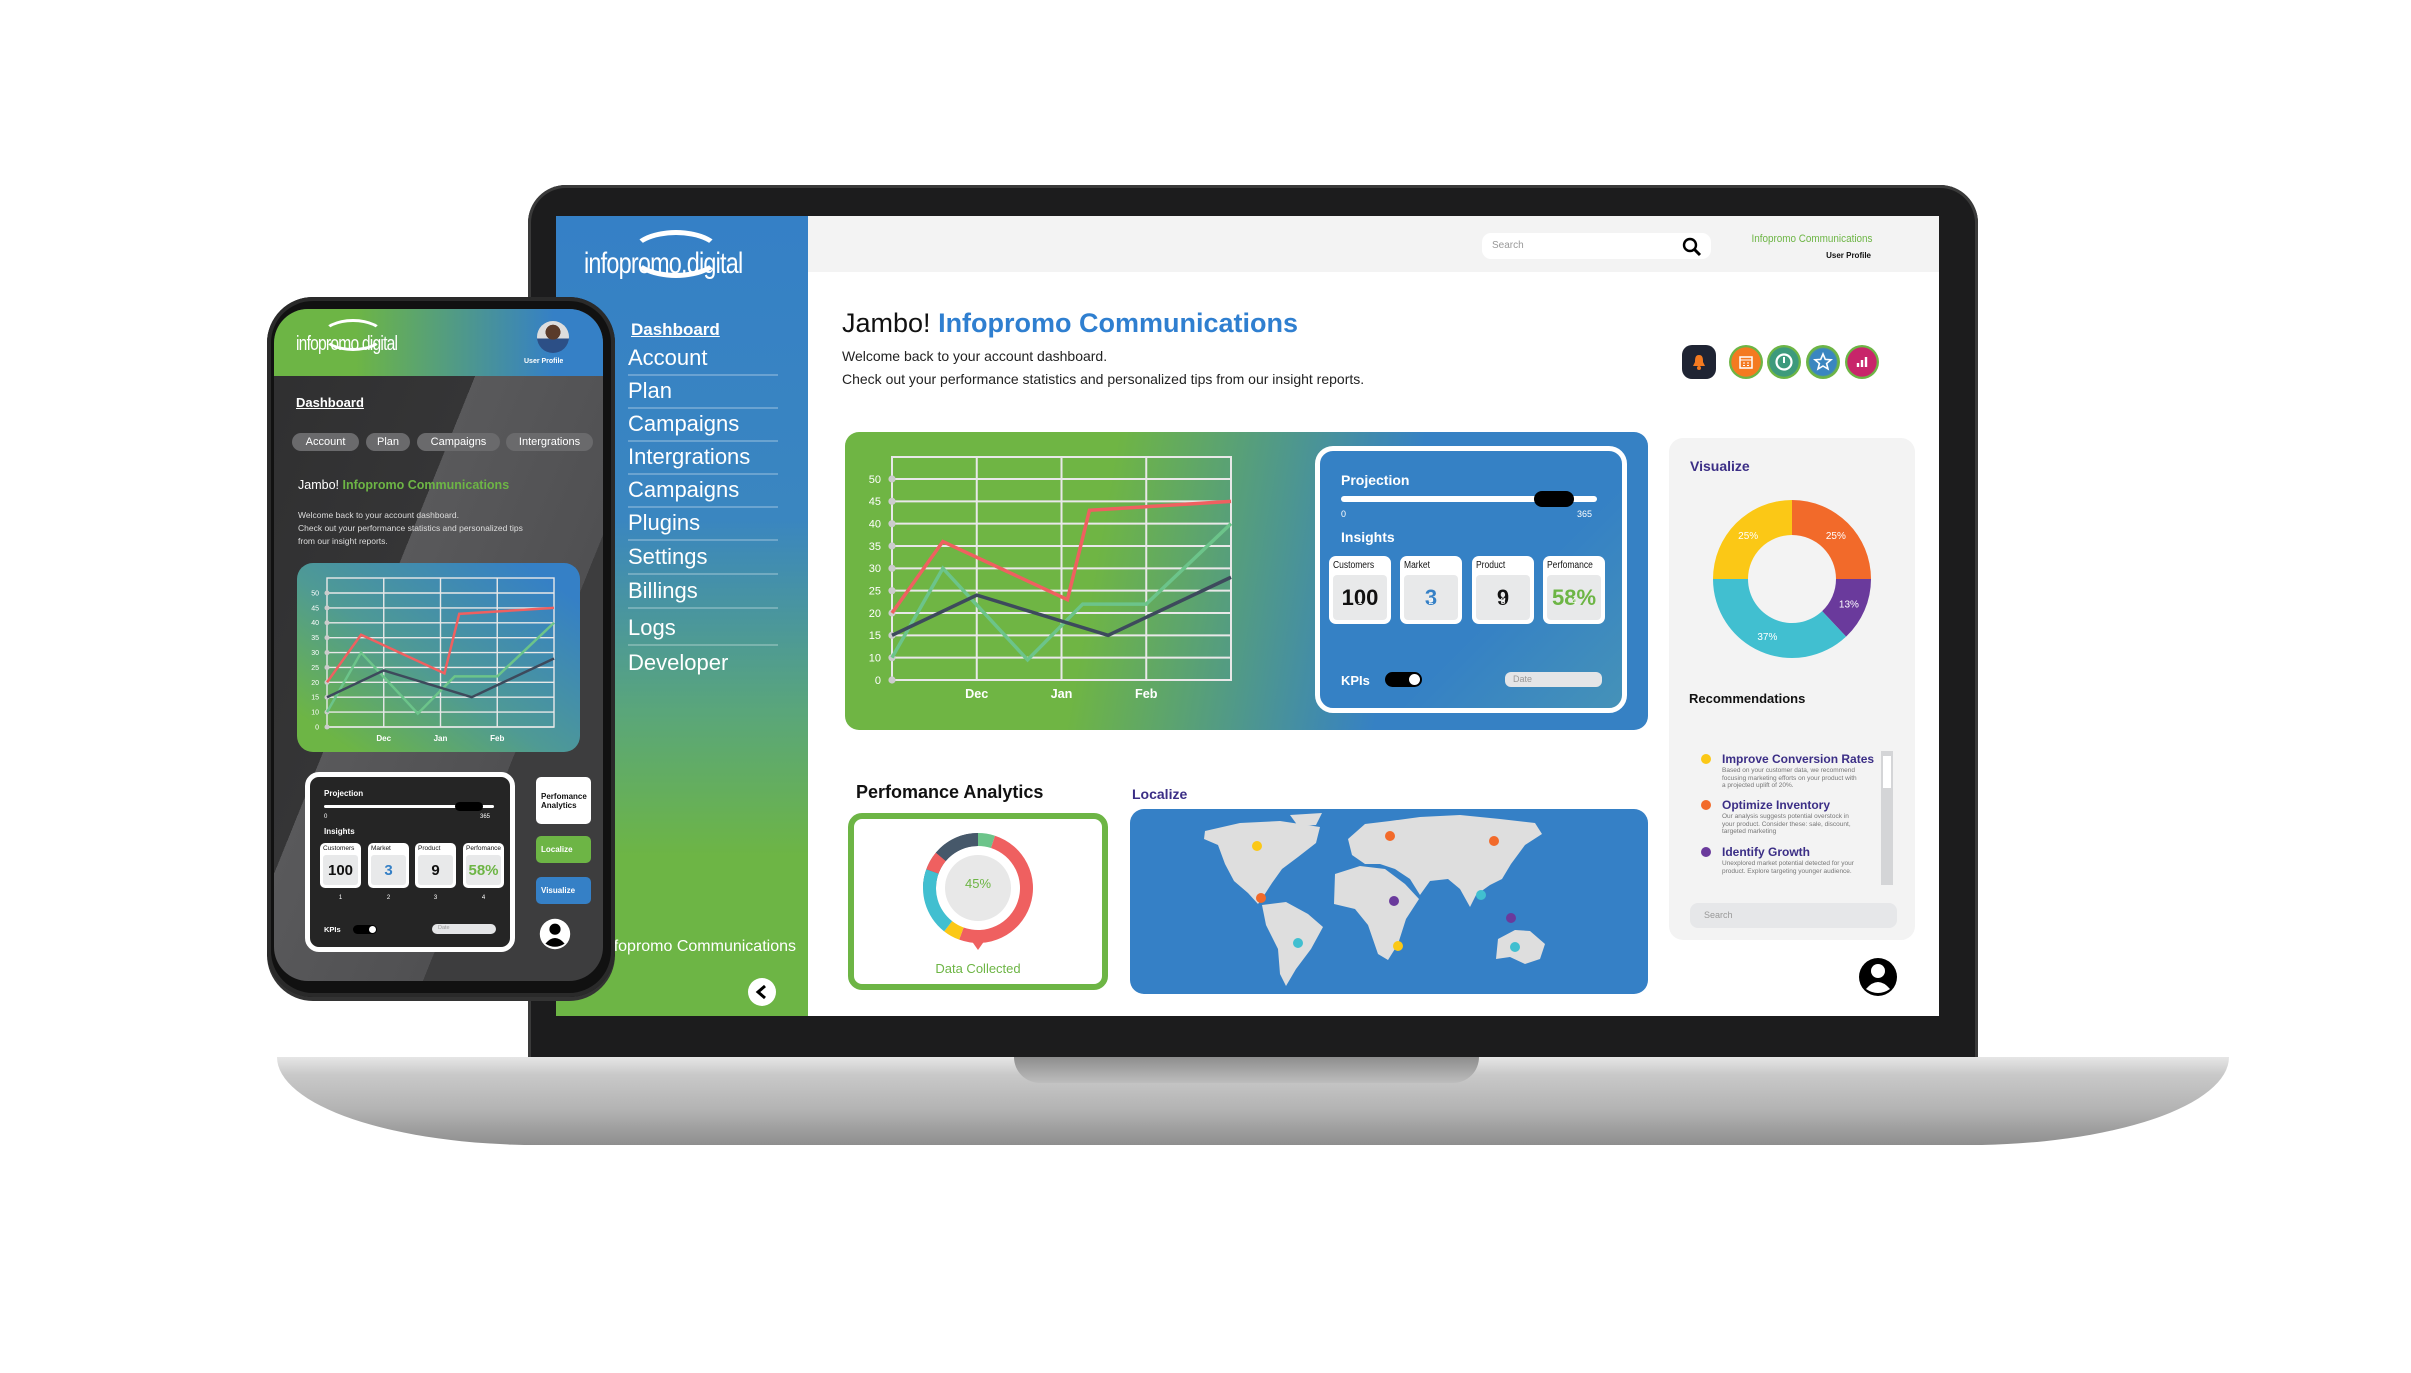 This screenshot has width=2411, height=1373. Describe the element at coordinates (703, 391) in the screenshot. I see `sidebar-item-plan: Plan` at that location.